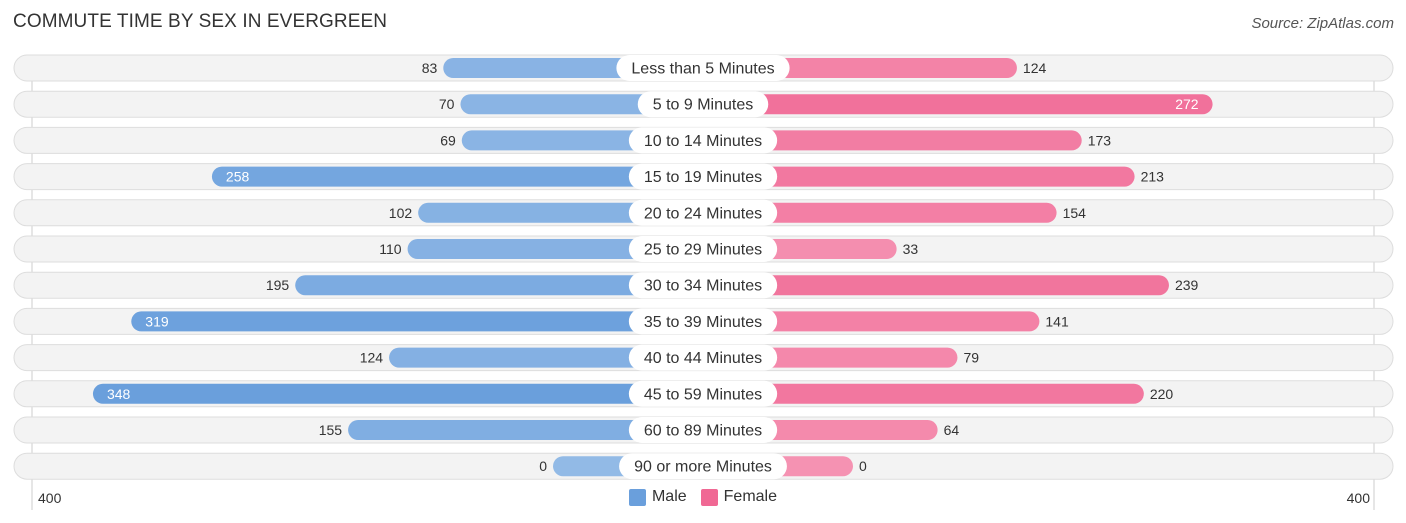 This screenshot has width=1406, height=523. I want to click on chart-row: 20 to 24 Minutes 102 154, so click(703, 213).